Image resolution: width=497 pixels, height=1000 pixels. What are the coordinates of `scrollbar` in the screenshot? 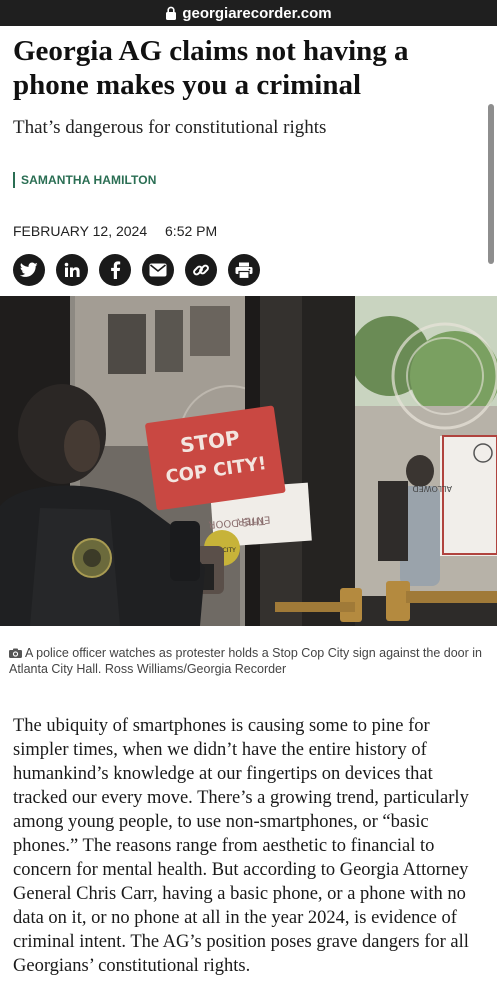 It's located at (491, 184).